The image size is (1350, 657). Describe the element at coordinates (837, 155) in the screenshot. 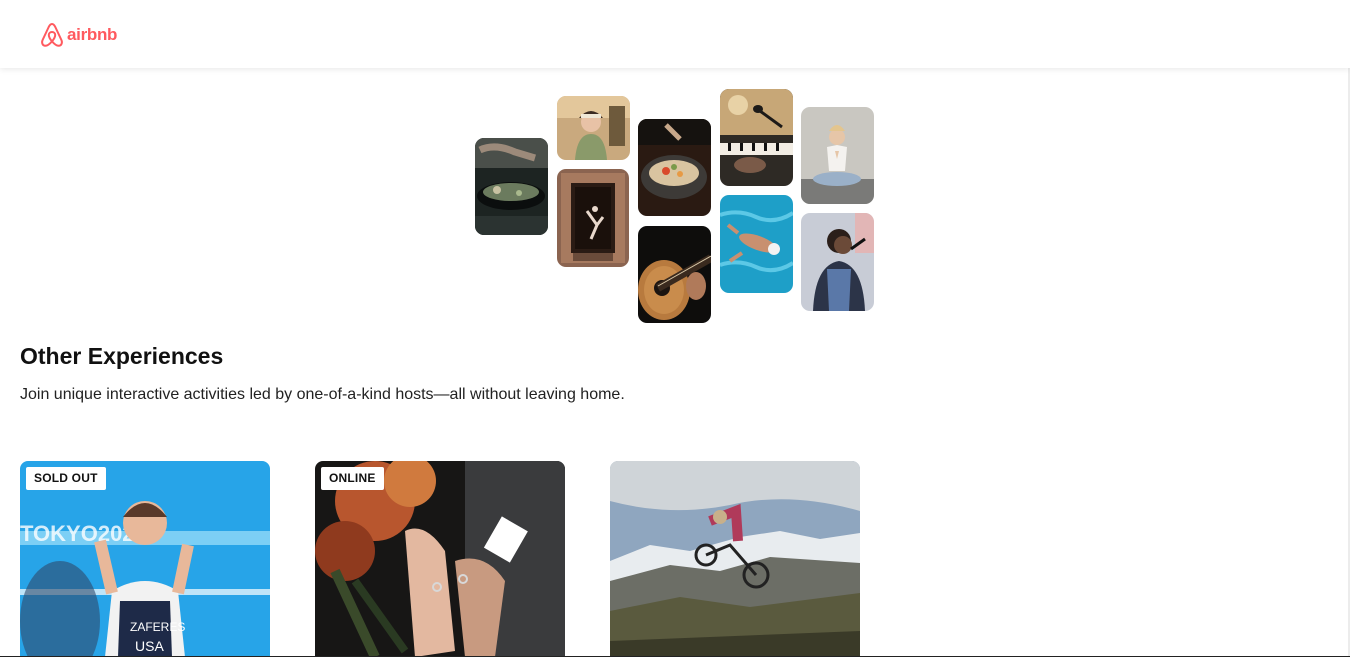

I see `collage-yoga-photo` at that location.